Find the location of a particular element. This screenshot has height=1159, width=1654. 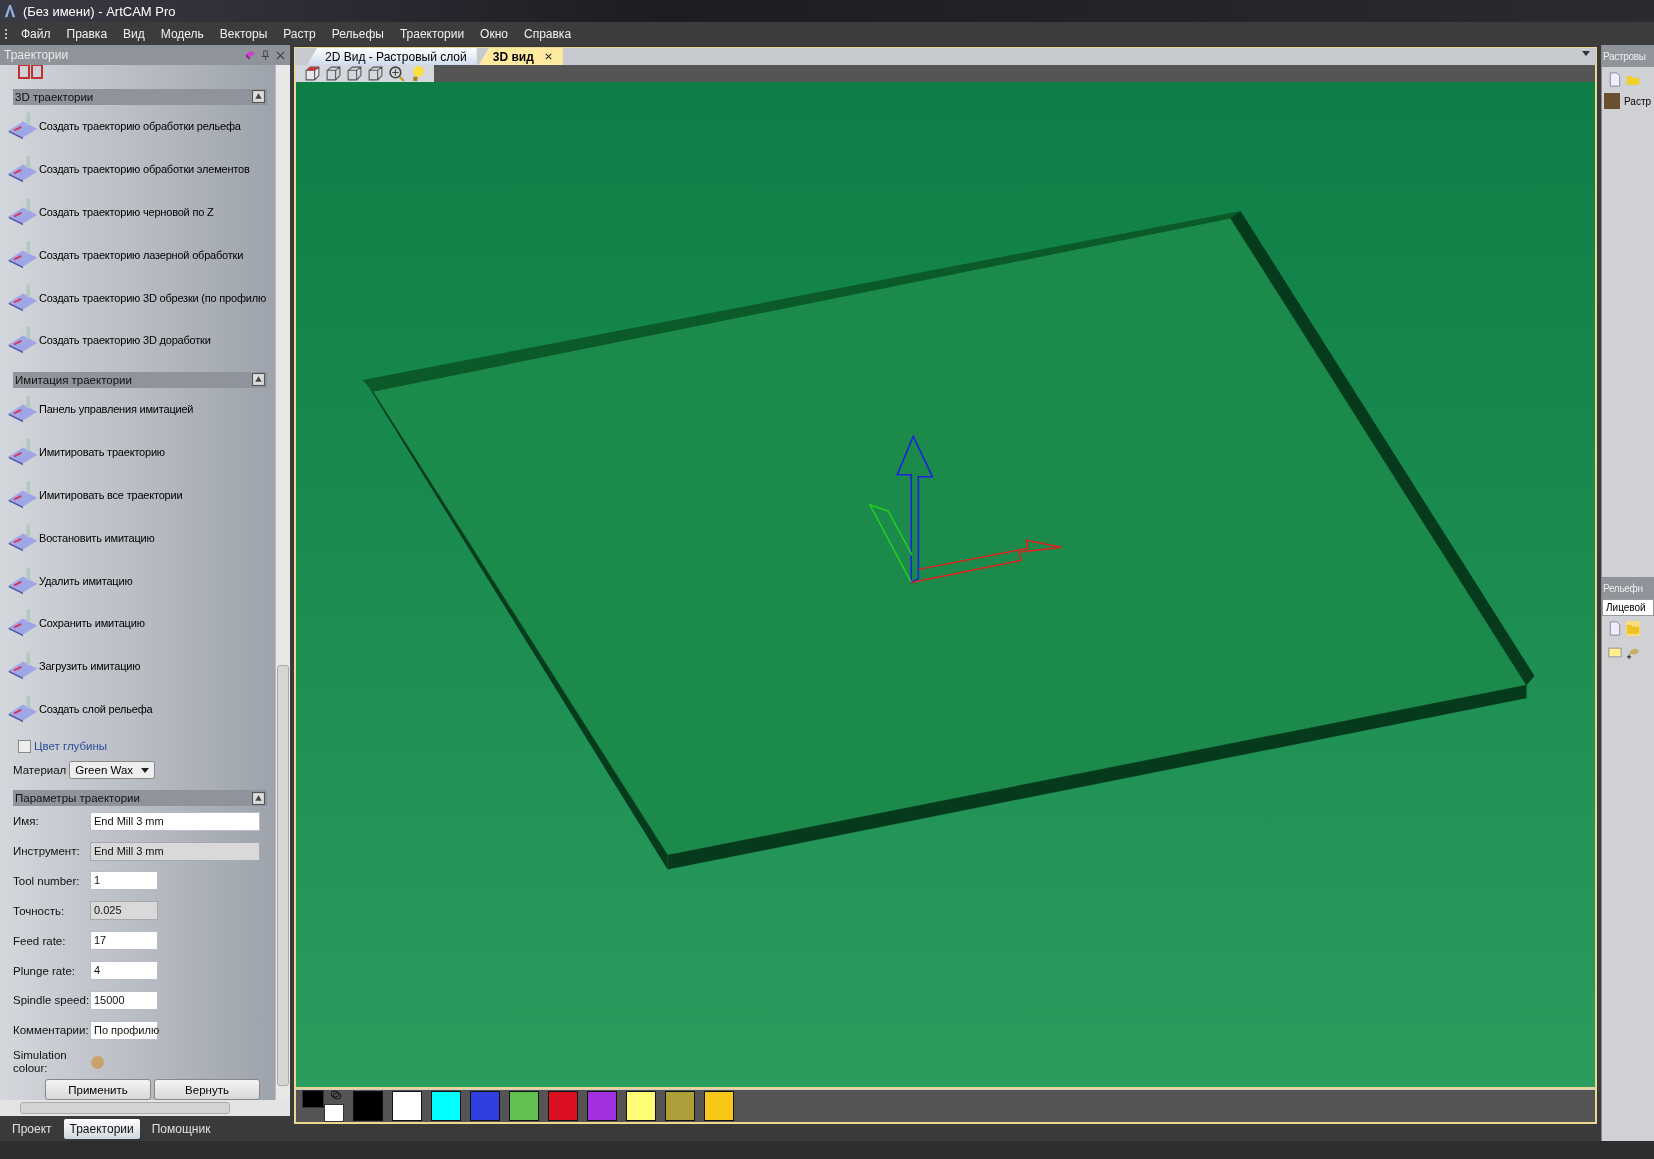

menu-item: Окно is located at coordinates (494, 33).